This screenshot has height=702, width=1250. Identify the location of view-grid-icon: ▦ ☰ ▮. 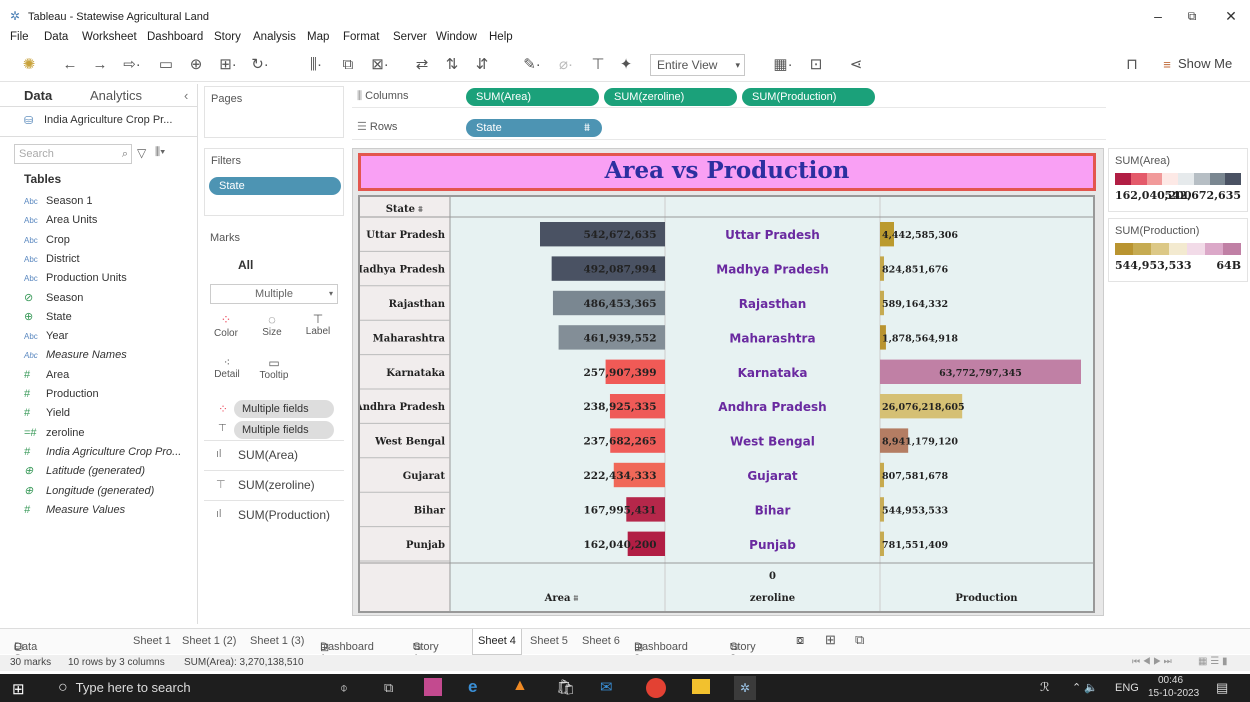
(1212, 661).